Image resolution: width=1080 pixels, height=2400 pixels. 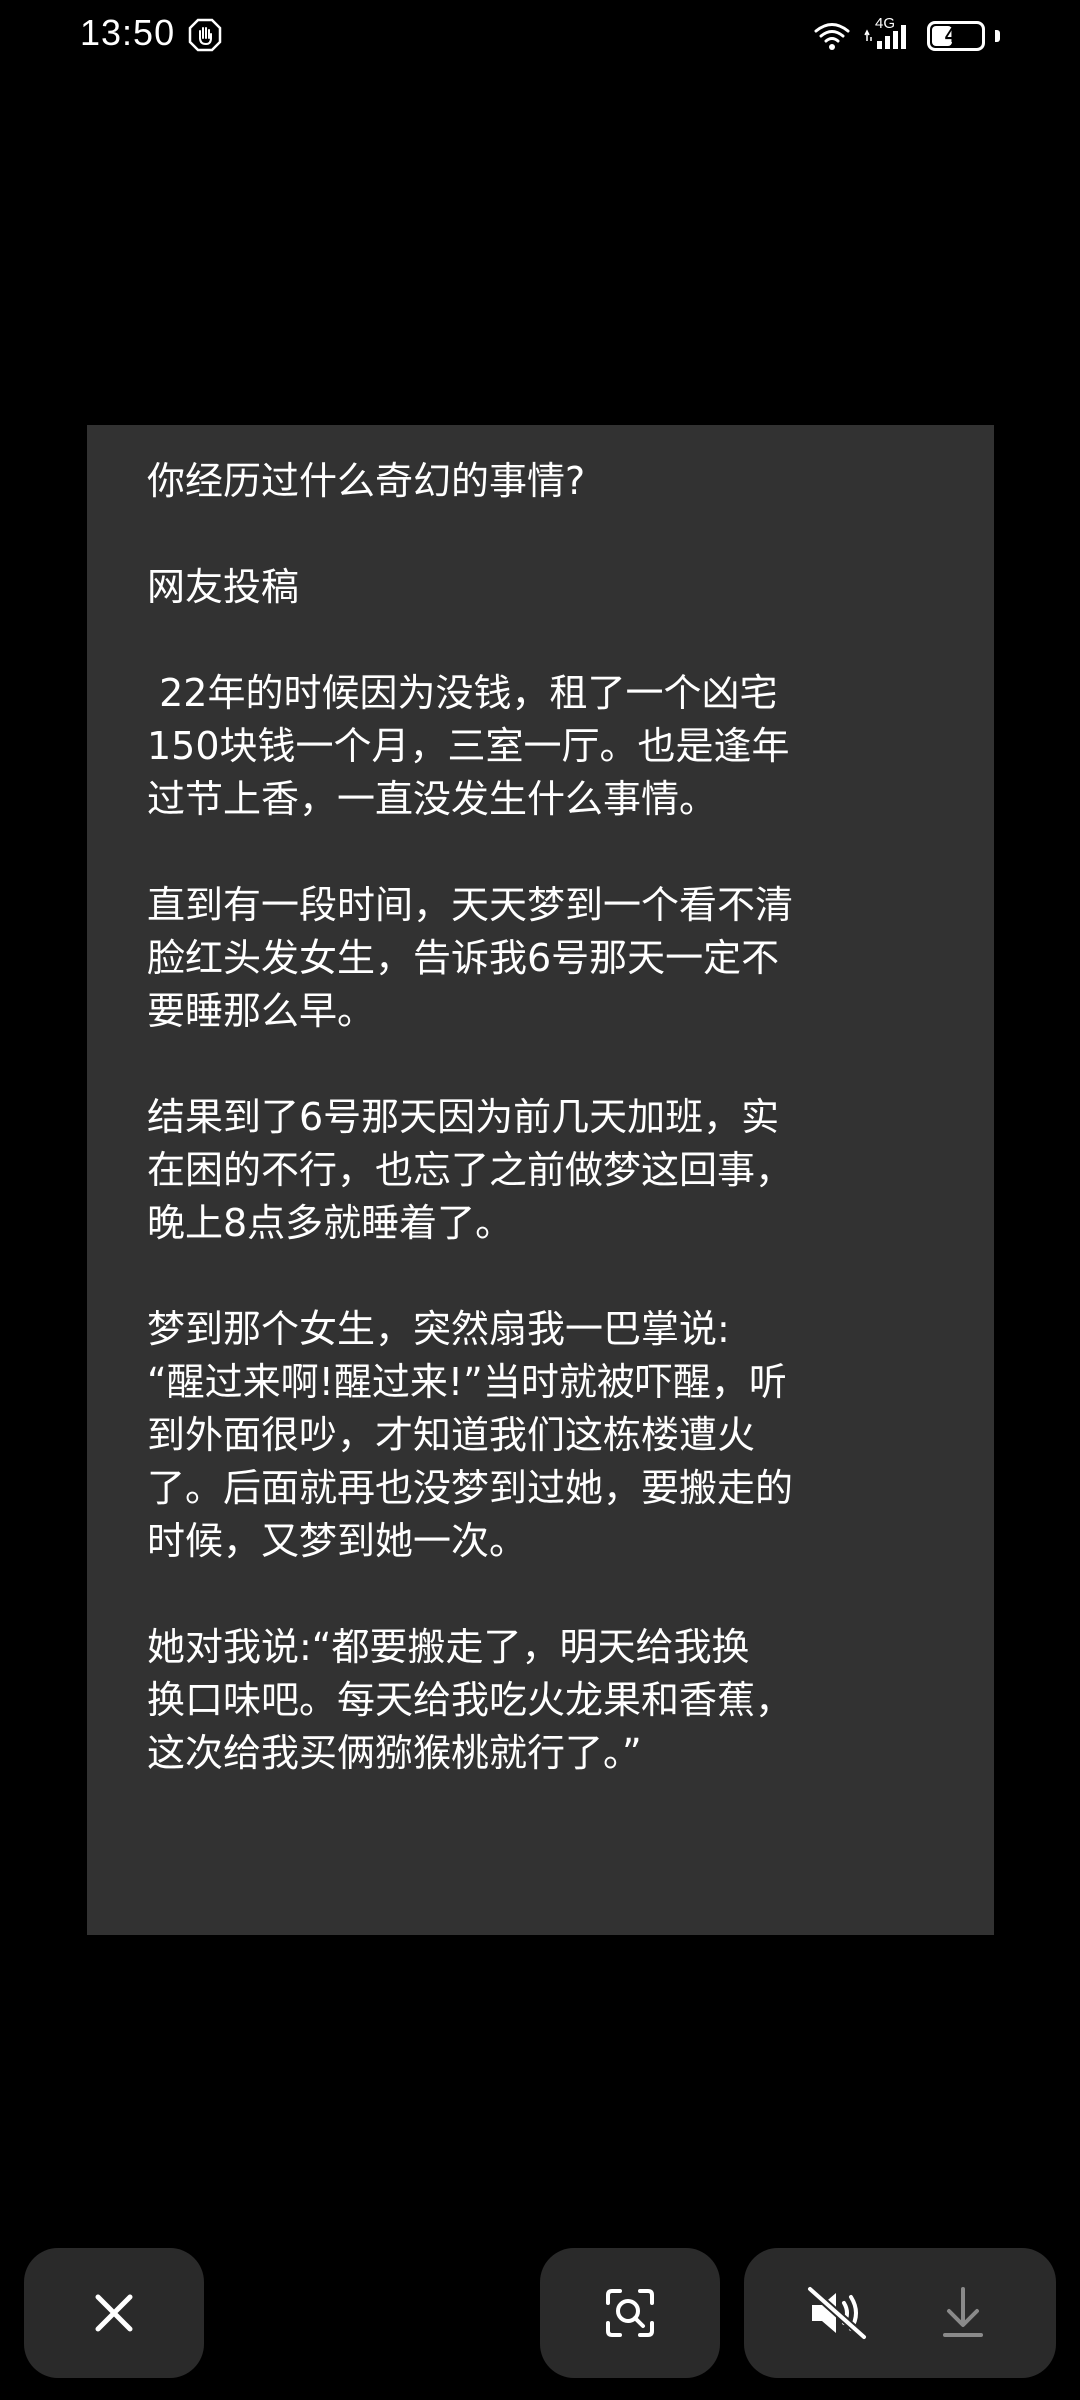 What do you see at coordinates (540, 36) in the screenshot?
I see `status-bar: 13:50 4G 46` at bounding box center [540, 36].